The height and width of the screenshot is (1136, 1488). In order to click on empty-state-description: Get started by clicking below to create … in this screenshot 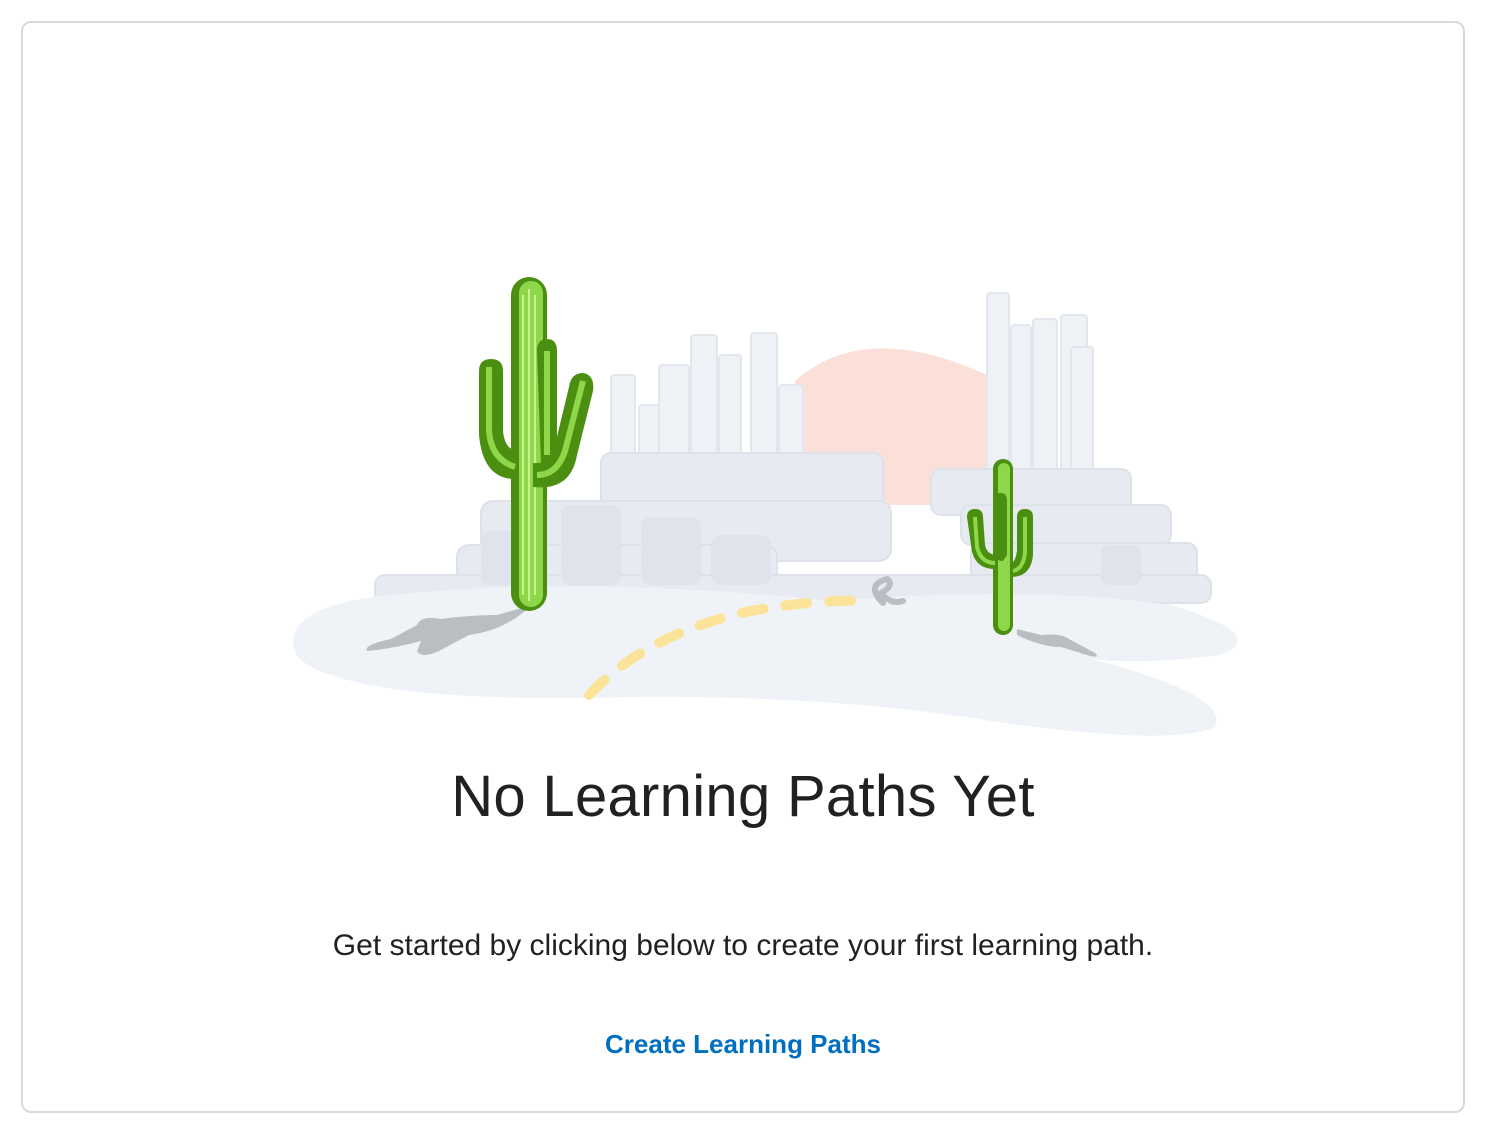, I will do `click(743, 945)`.